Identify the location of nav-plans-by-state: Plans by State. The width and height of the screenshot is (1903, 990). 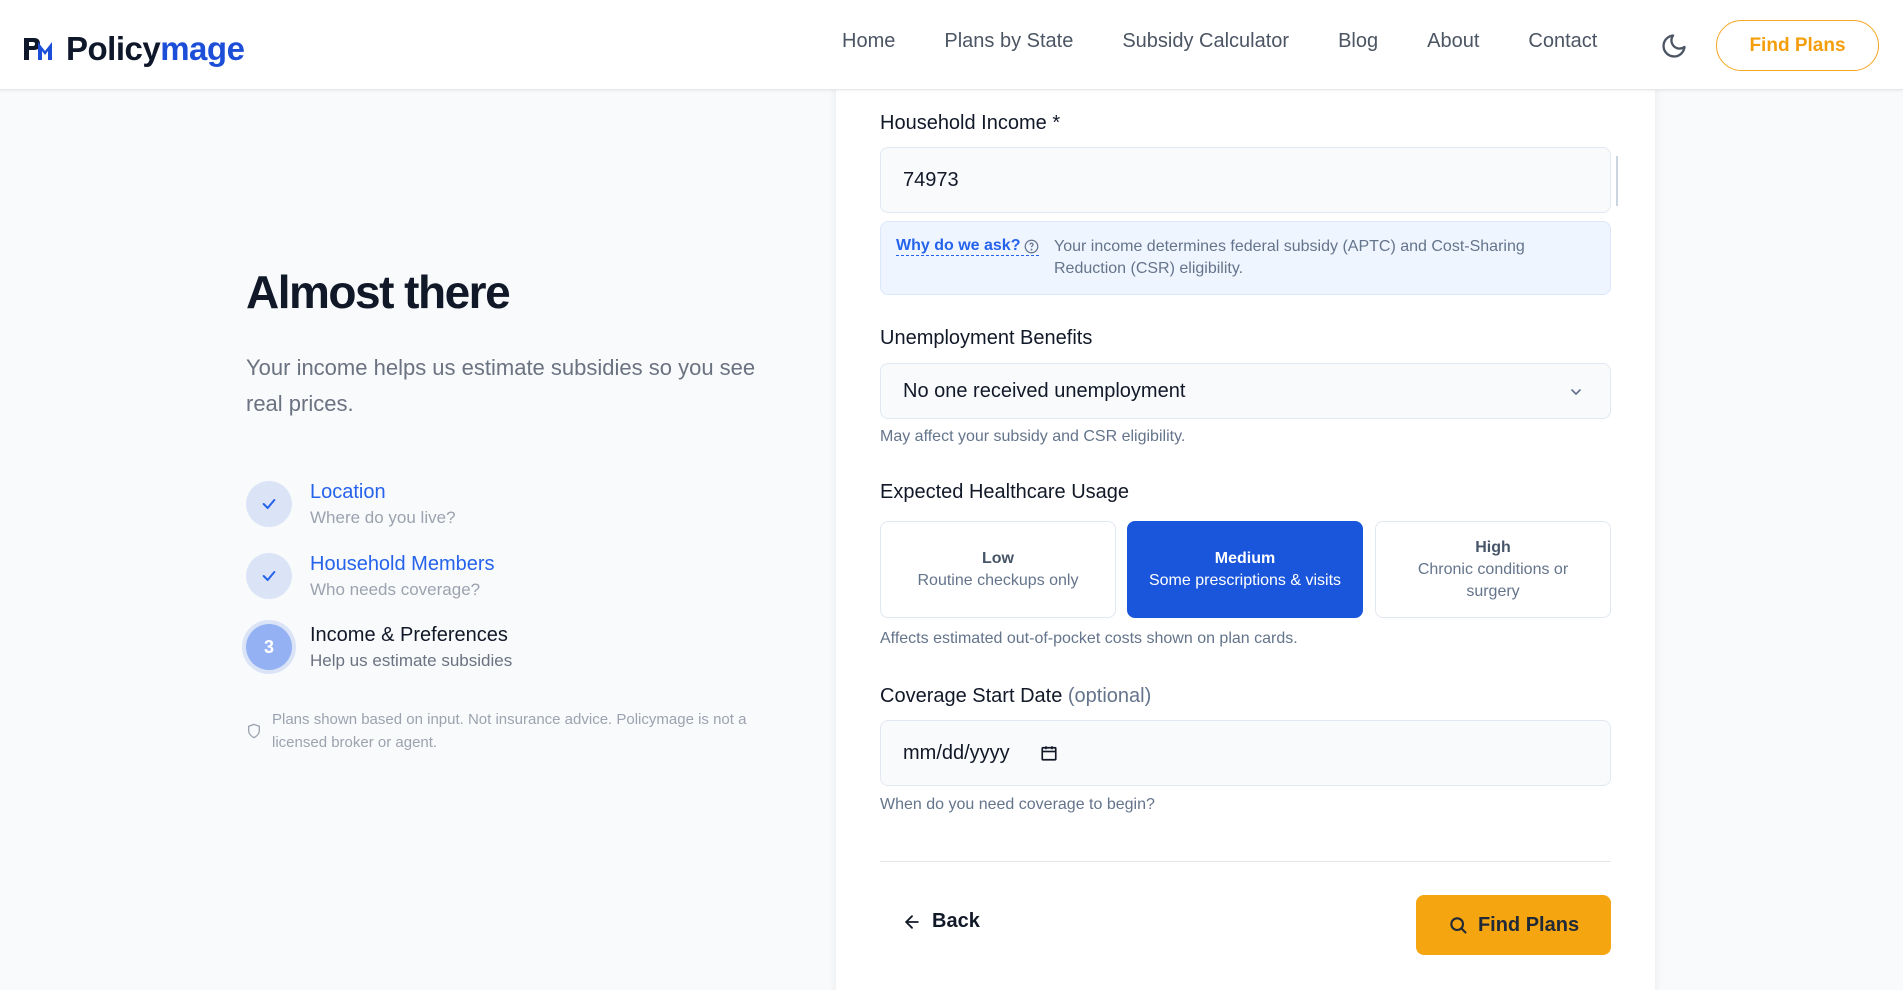
(1008, 41).